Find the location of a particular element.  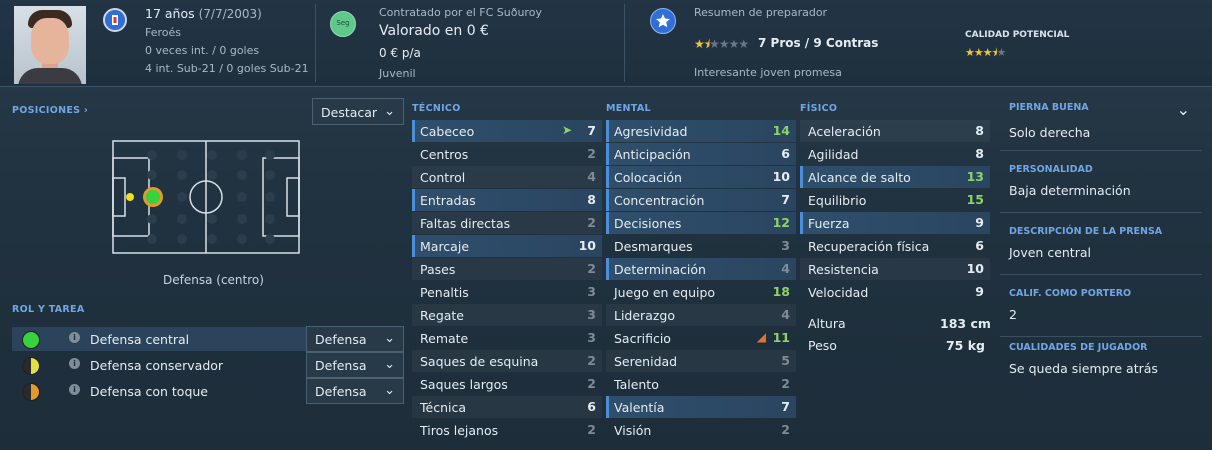

attribute-row: Saques de esquina 2 is located at coordinates (507, 361).